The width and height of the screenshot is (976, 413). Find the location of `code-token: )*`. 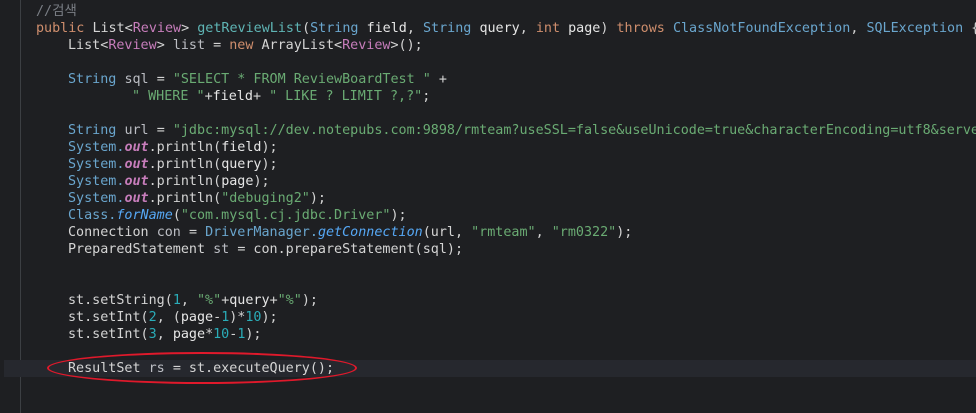

code-token: )* is located at coordinates (237, 317).